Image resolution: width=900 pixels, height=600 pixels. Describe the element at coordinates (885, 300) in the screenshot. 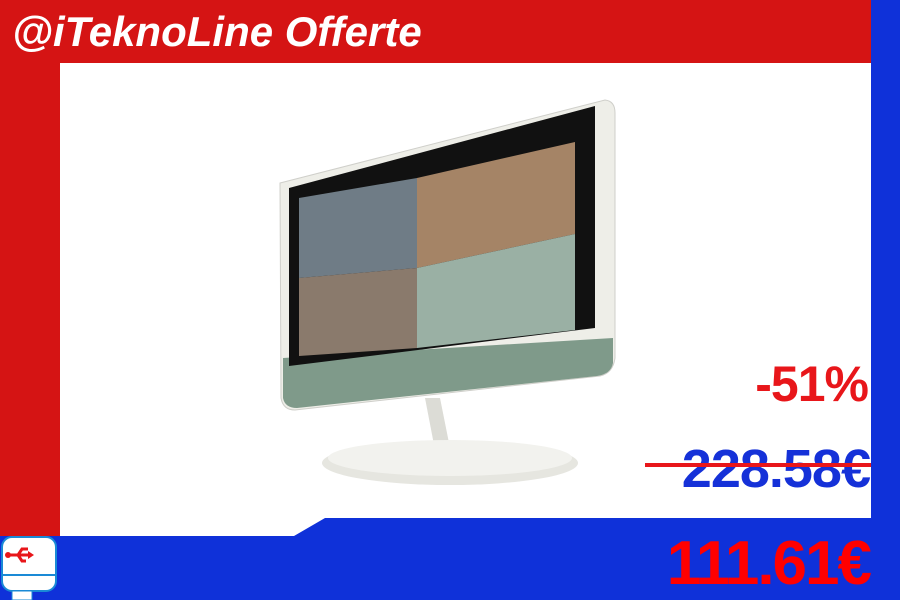

I see `right-blue-strip` at that location.